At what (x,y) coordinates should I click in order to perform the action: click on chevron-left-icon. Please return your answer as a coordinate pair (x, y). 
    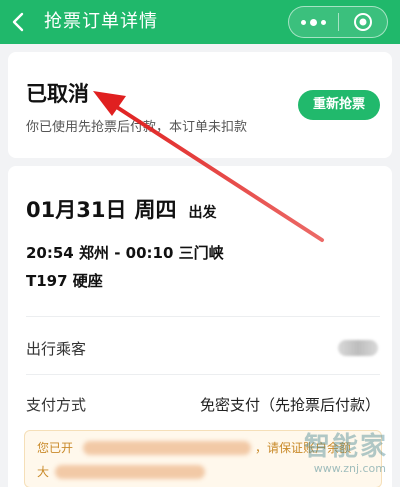
    Looking at the image, I should click on (18, 22).